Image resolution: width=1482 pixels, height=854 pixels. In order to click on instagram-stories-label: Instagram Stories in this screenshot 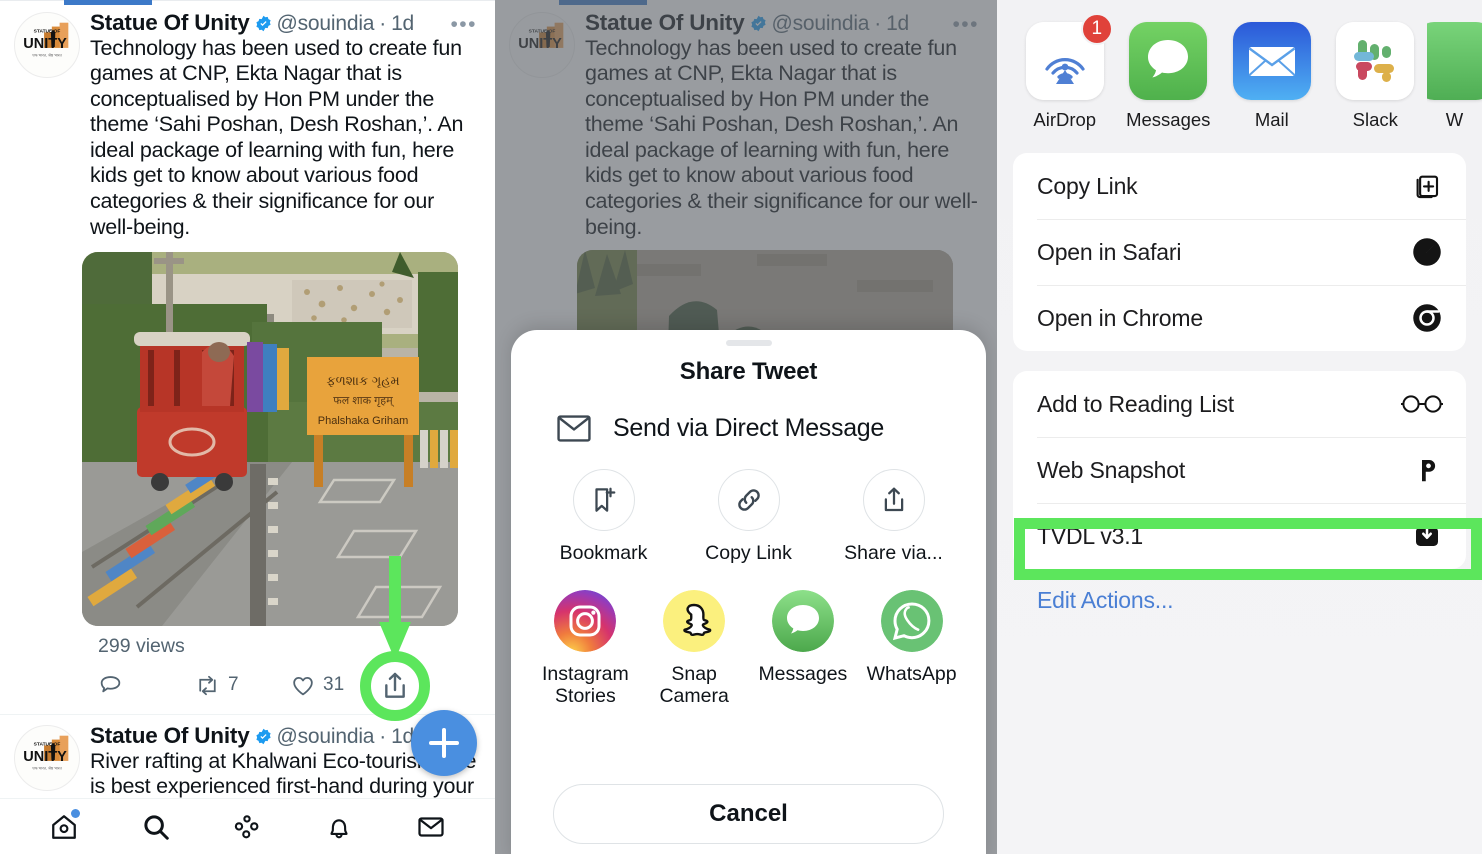, I will do `click(585, 685)`.